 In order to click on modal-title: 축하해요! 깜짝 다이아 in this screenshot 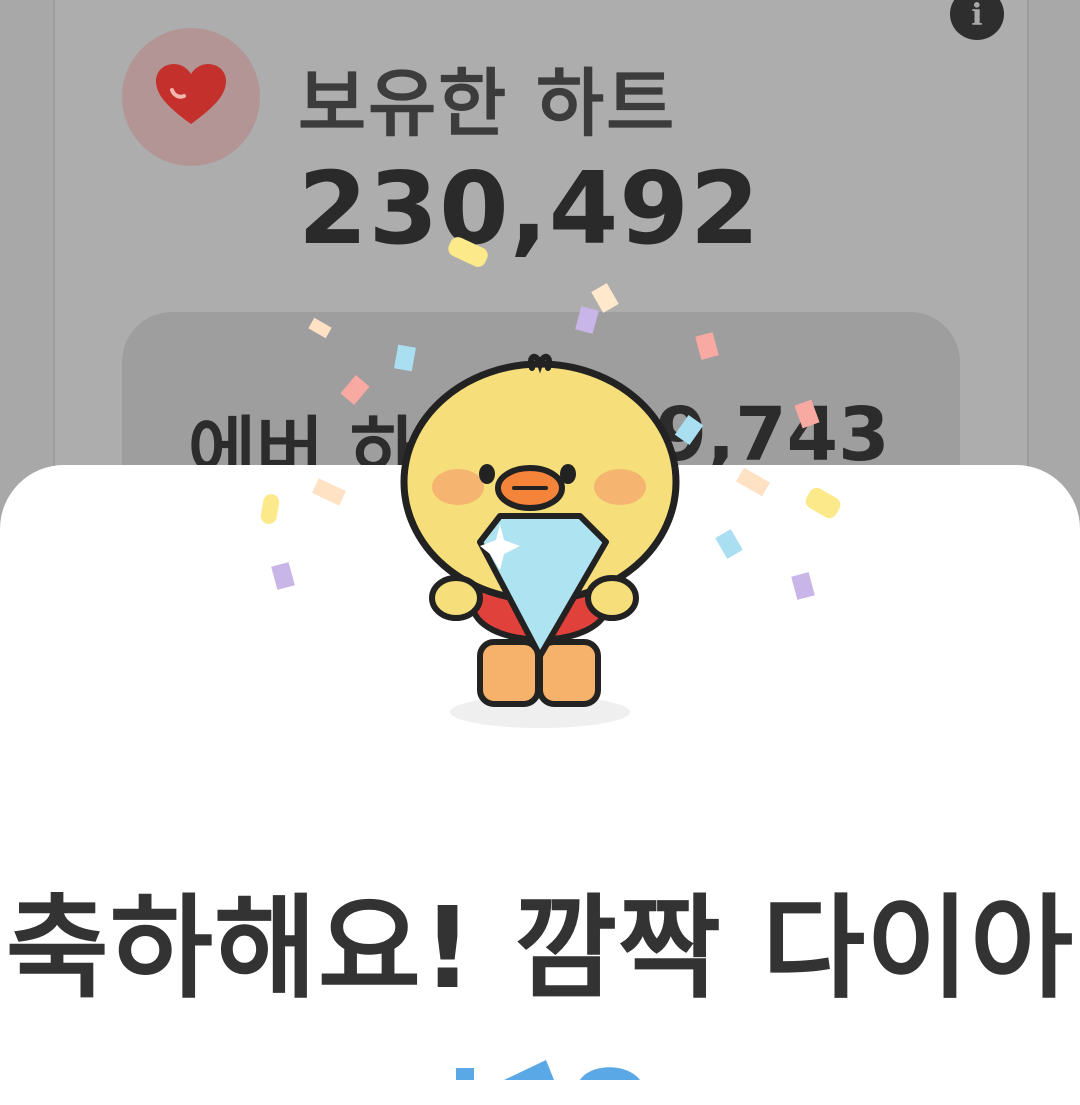, I will do `click(540, 949)`.